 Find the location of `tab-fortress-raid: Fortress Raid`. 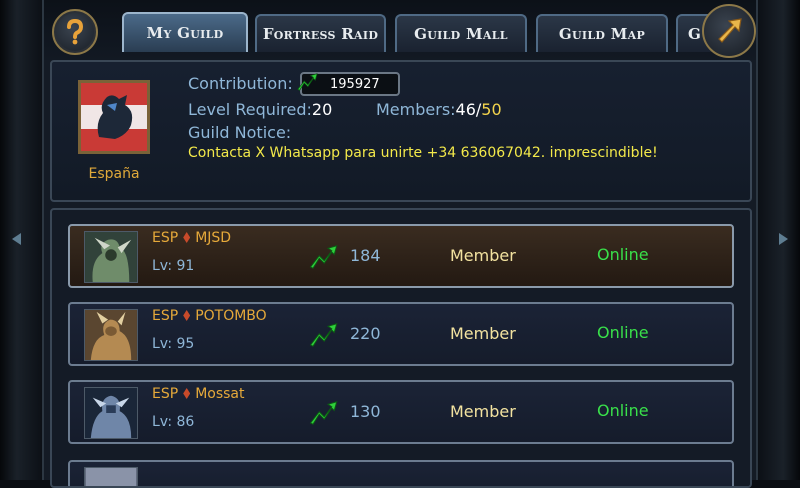

tab-fortress-raid: Fortress Raid is located at coordinates (320, 33).